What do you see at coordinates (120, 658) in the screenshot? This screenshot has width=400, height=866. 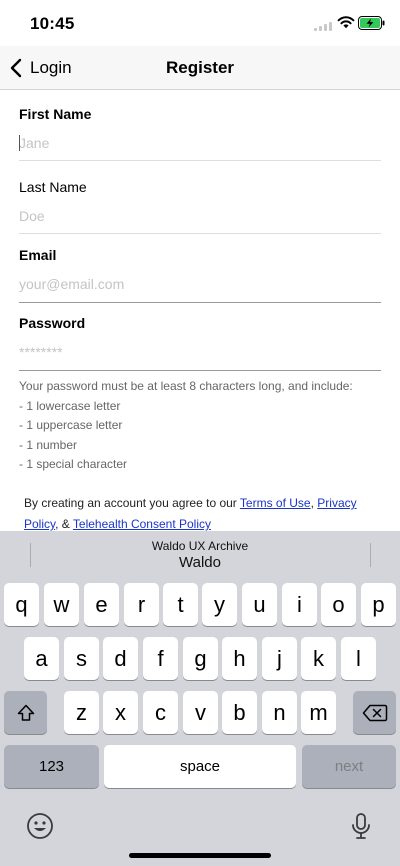 I see `key-d: d` at bounding box center [120, 658].